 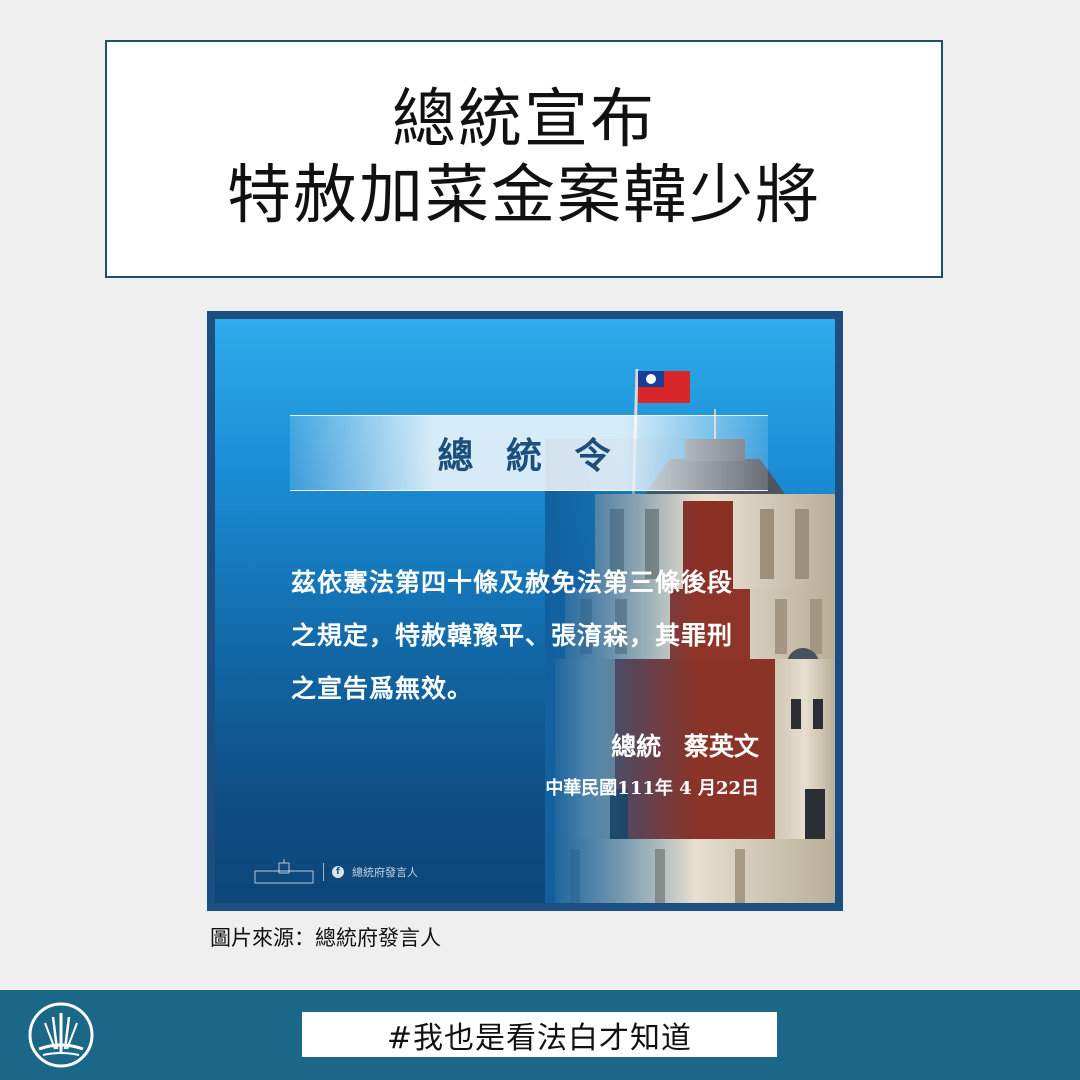 What do you see at coordinates (664, 387) in the screenshot?
I see `flag-icon` at bounding box center [664, 387].